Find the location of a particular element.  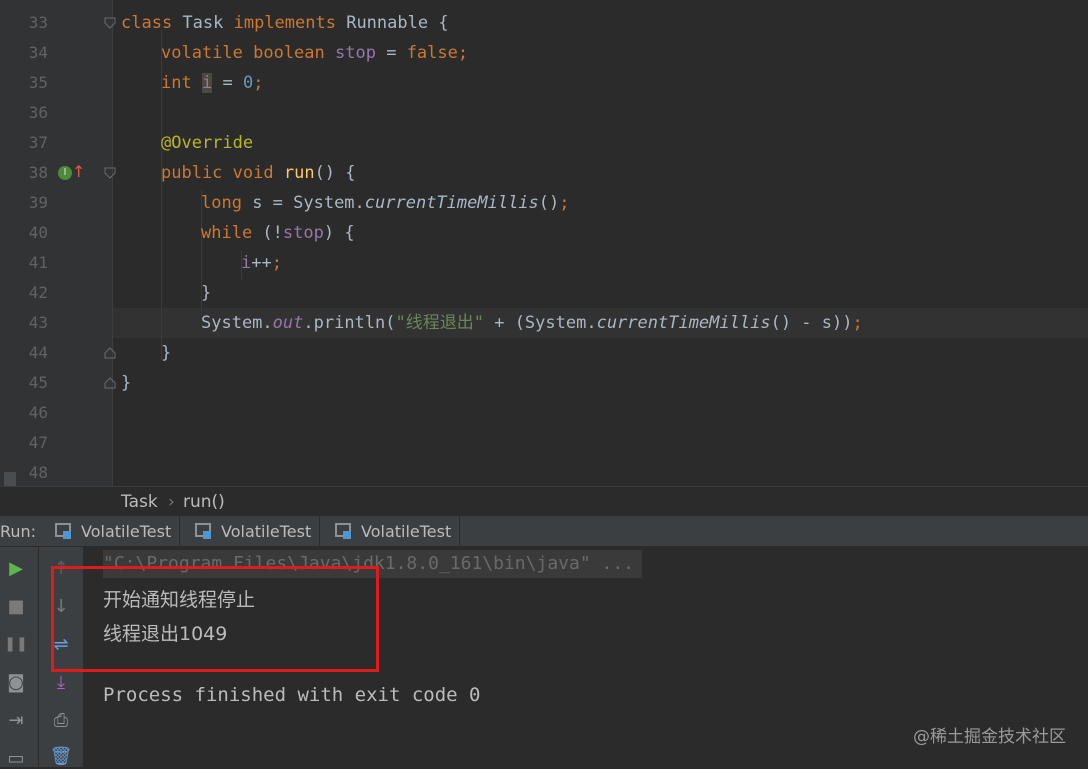

line-number: 46 is located at coordinates (38, 412).